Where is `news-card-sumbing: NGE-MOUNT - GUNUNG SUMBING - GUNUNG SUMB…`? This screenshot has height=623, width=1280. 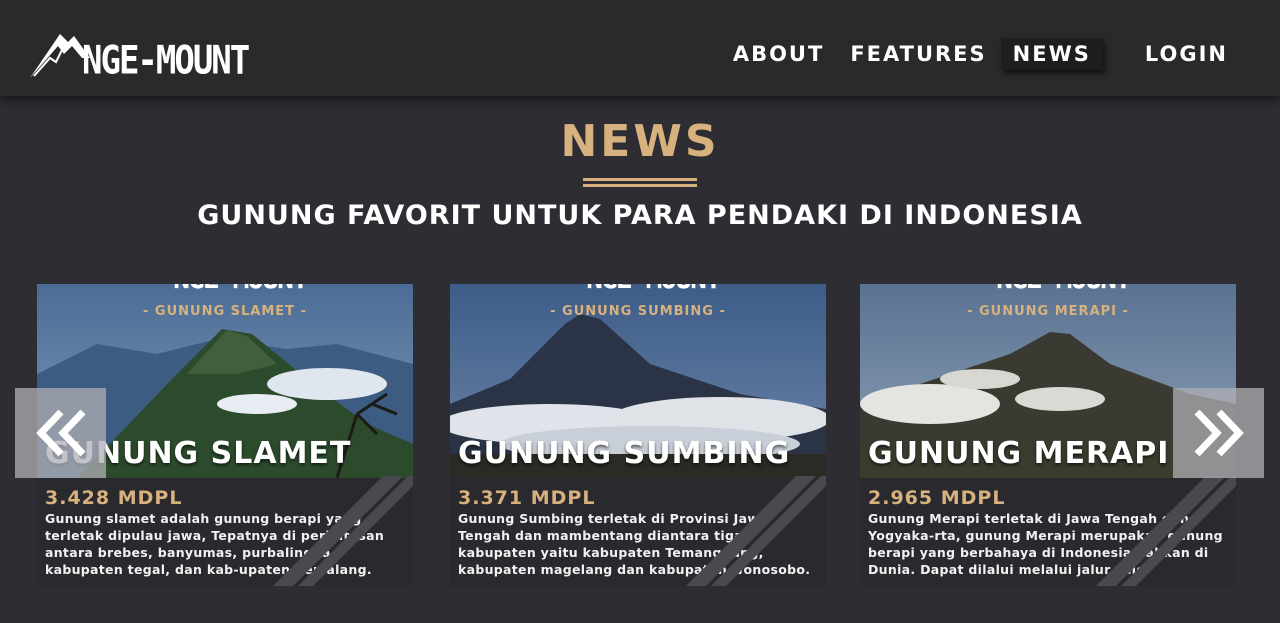
news-card-sumbing: NGE-MOUNT - GUNUNG SUMBING - GUNUNG SUMB… is located at coordinates (638, 435).